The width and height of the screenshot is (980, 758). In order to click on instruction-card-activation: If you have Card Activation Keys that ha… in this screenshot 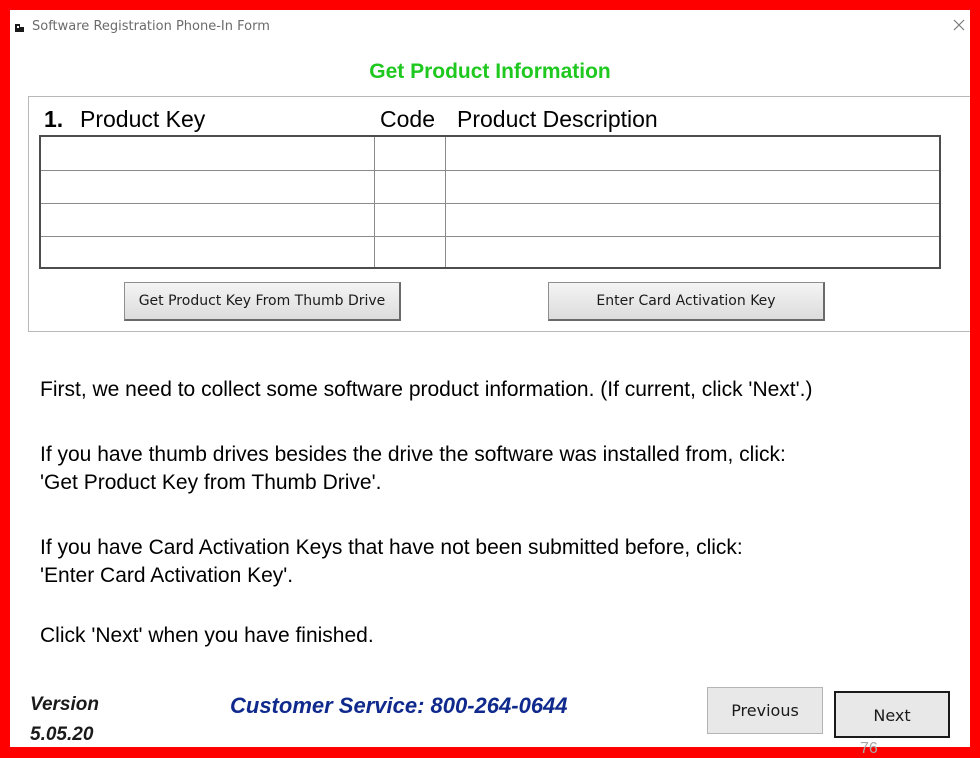, I will do `click(391, 547)`.